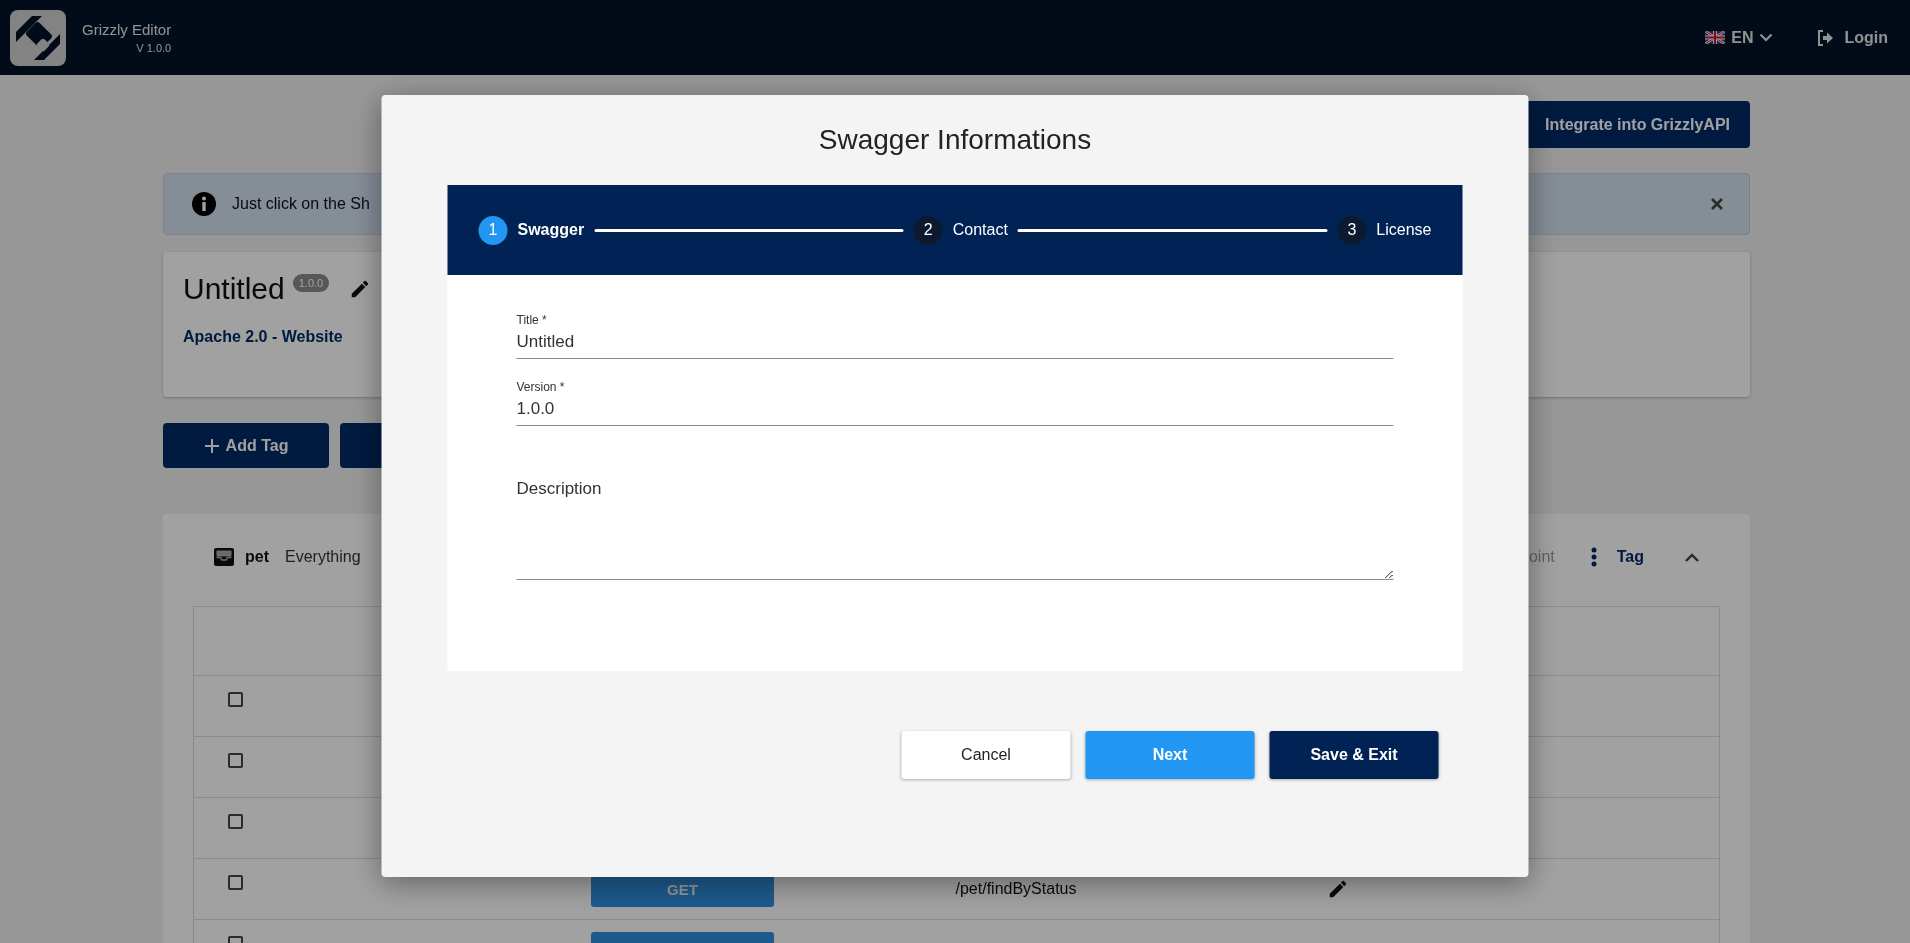 The image size is (1910, 943). I want to click on edit-button, so click(1338, 889).